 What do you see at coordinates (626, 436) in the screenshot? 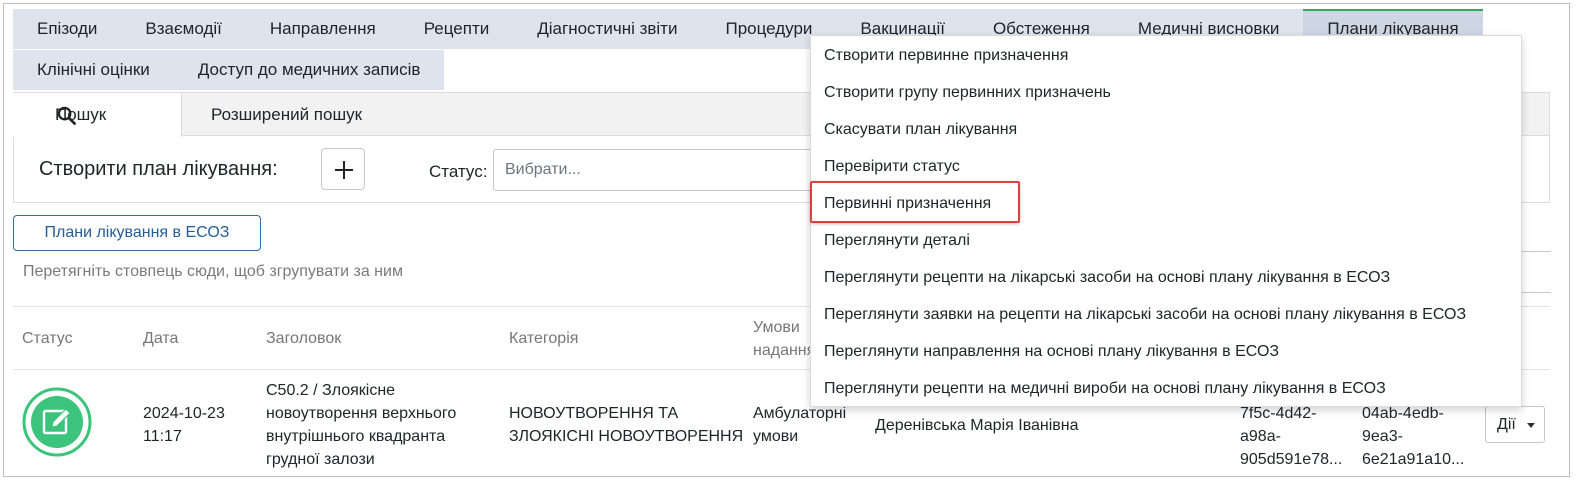
I see `cell-category-line: ЗЛОЯКІСНІ НОВОУТВОРЕННЯ` at bounding box center [626, 436].